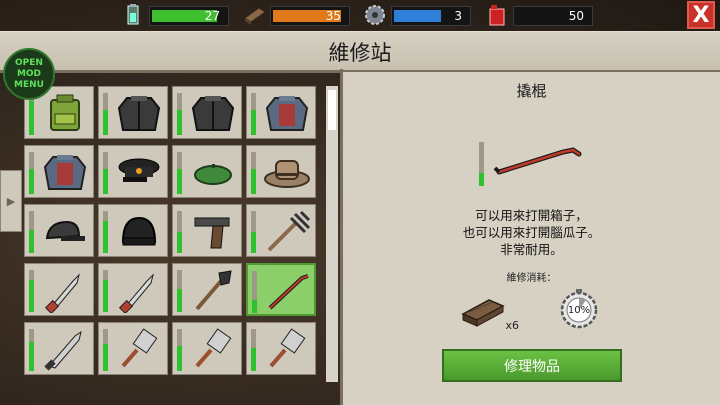 This screenshot has height=405, width=720. I want to click on mod-menu-line2: MOD MENU, so click(29, 79).